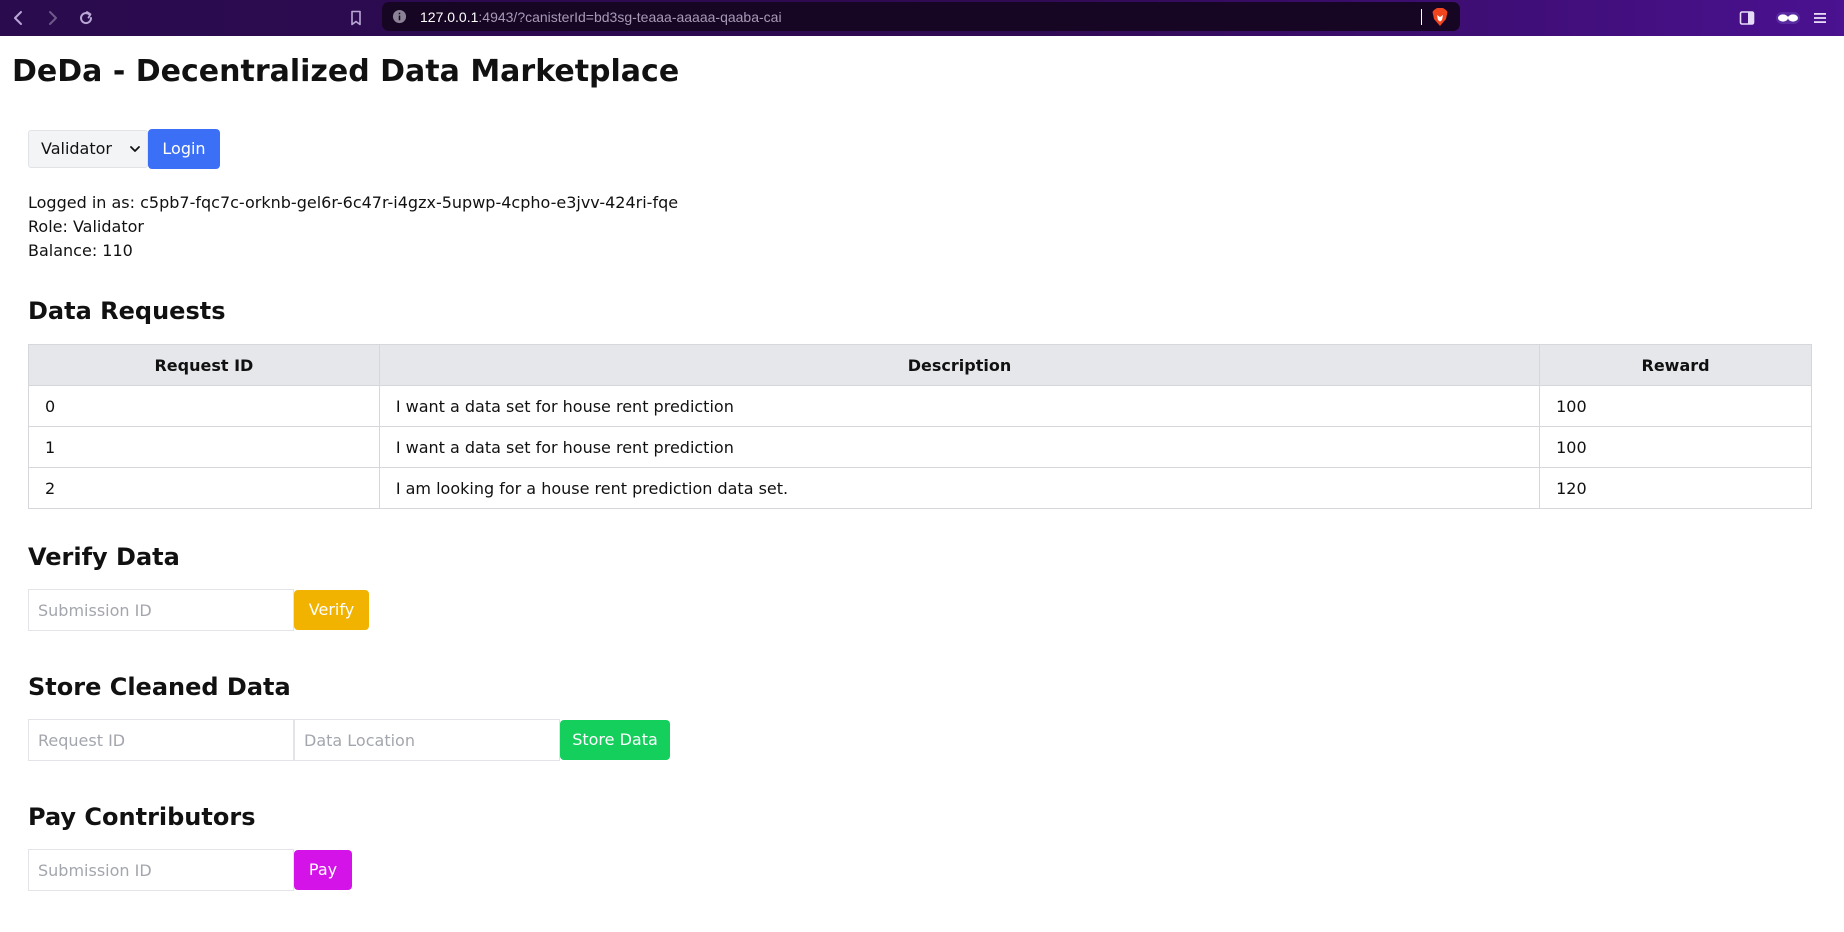 The image size is (1844, 932). I want to click on login-button: Login, so click(184, 149).